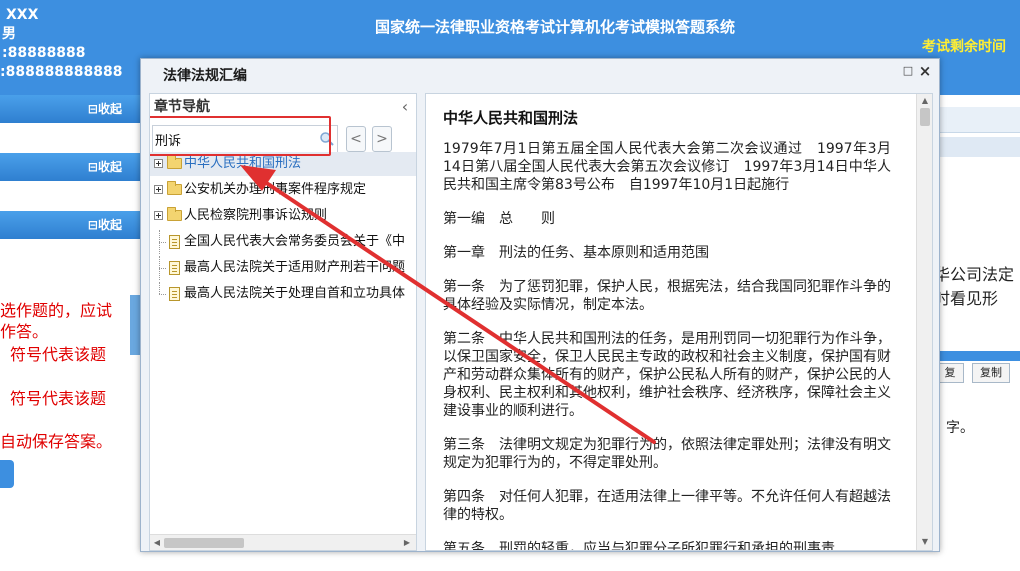 The image size is (1020, 571). What do you see at coordinates (407, 543) in the screenshot?
I see `scroll-right-icon: ▶` at bounding box center [407, 543].